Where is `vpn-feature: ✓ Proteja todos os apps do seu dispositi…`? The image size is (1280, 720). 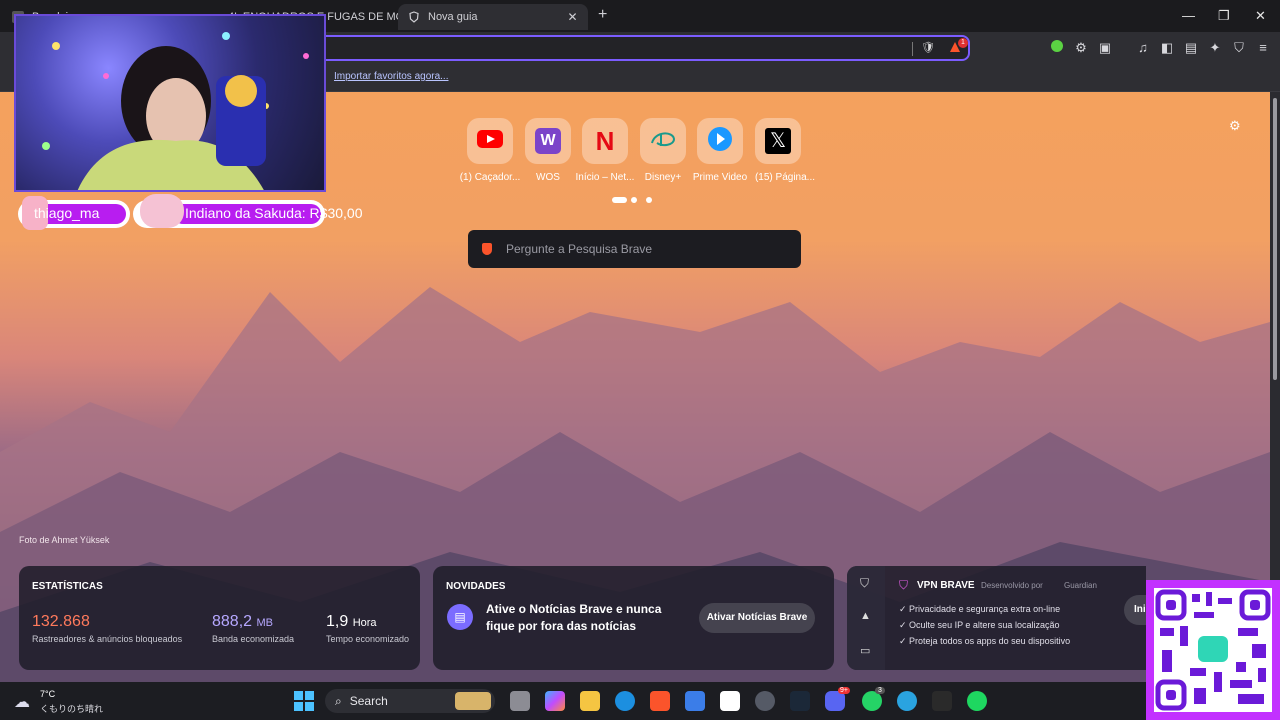 vpn-feature: ✓ Proteja todos os apps do seu dispositi… is located at coordinates (985, 641).